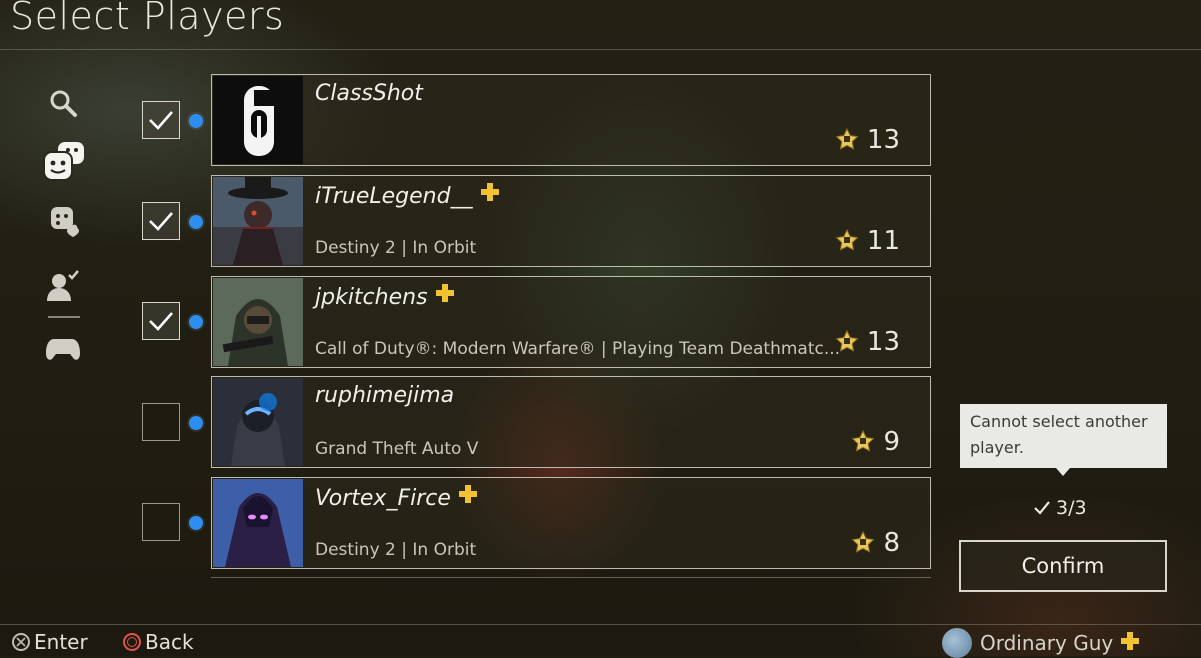 Image resolution: width=1201 pixels, height=658 pixels. What do you see at coordinates (891, 442) in the screenshot?
I see `trophy-level-value: 9` at bounding box center [891, 442].